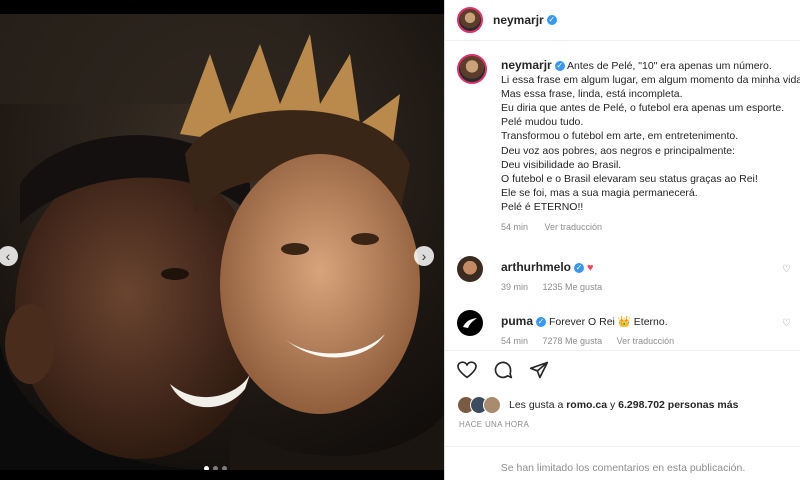 The image size is (800, 480). I want to click on share-paper-plane-icon, so click(539, 370).